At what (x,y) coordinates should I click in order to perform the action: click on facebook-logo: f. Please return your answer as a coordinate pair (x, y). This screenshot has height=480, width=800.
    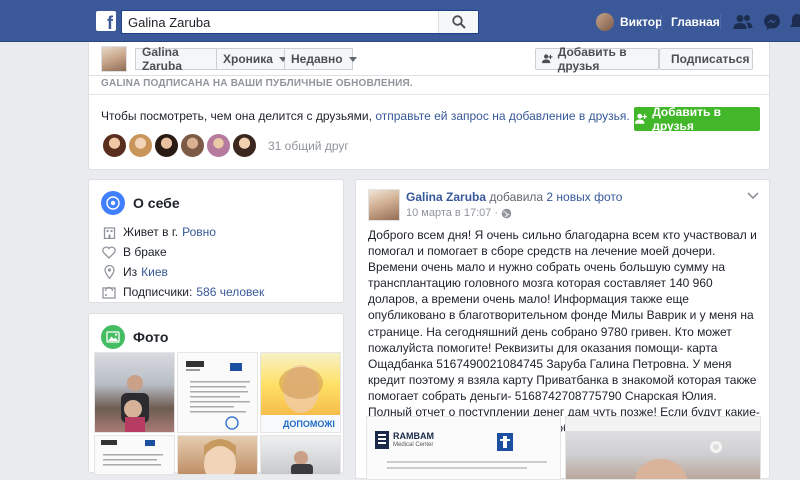
    Looking at the image, I should click on (106, 21).